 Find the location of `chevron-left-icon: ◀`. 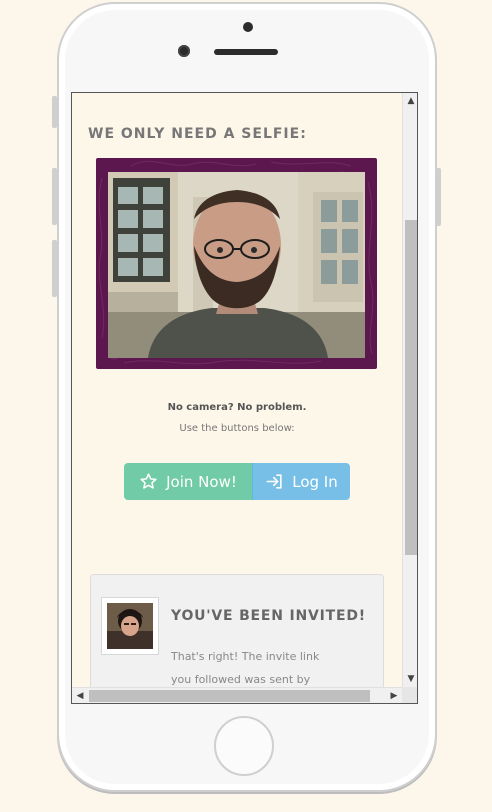

chevron-left-icon: ◀ is located at coordinates (80, 695).